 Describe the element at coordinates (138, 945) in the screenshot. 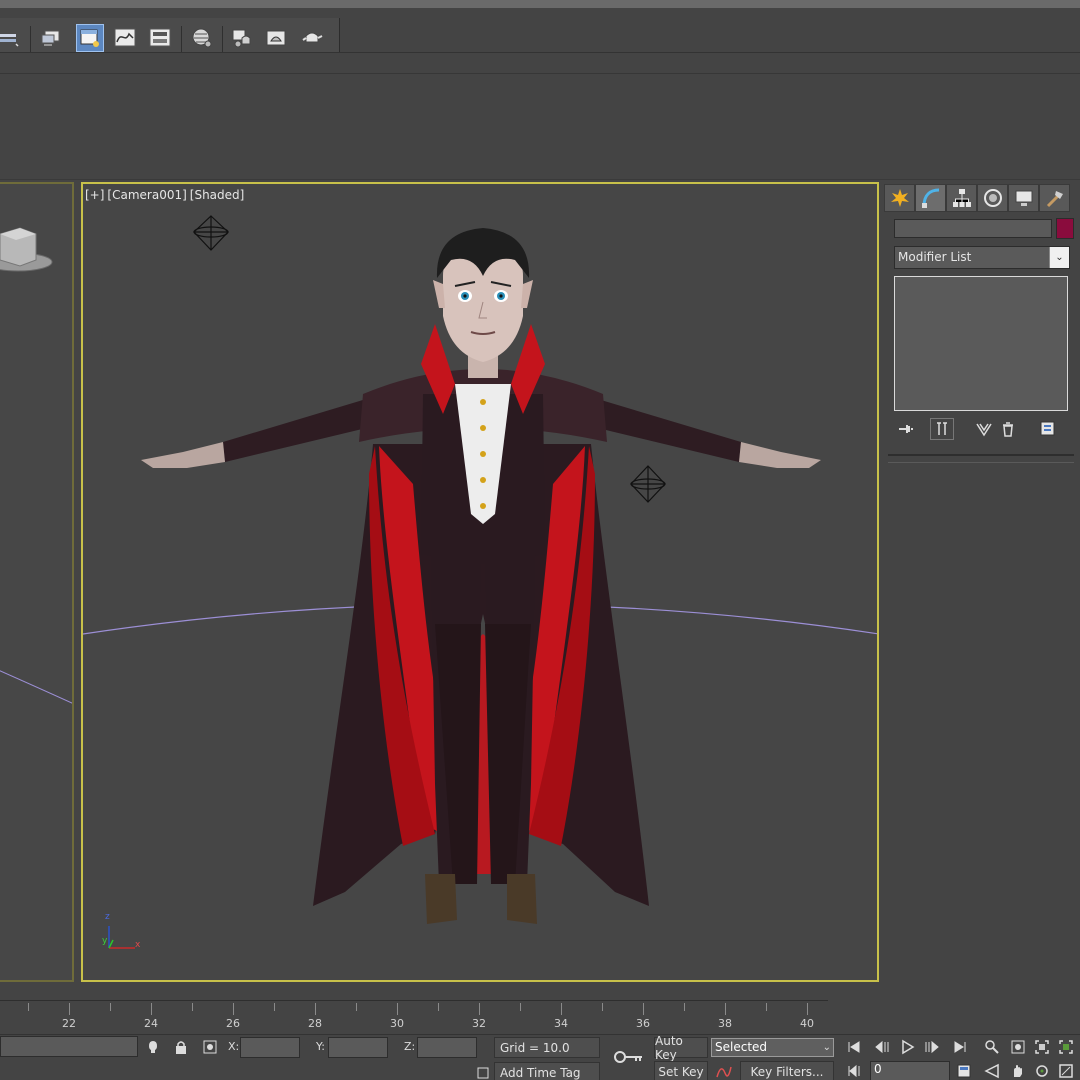

I see `axis-x-label: x` at that location.